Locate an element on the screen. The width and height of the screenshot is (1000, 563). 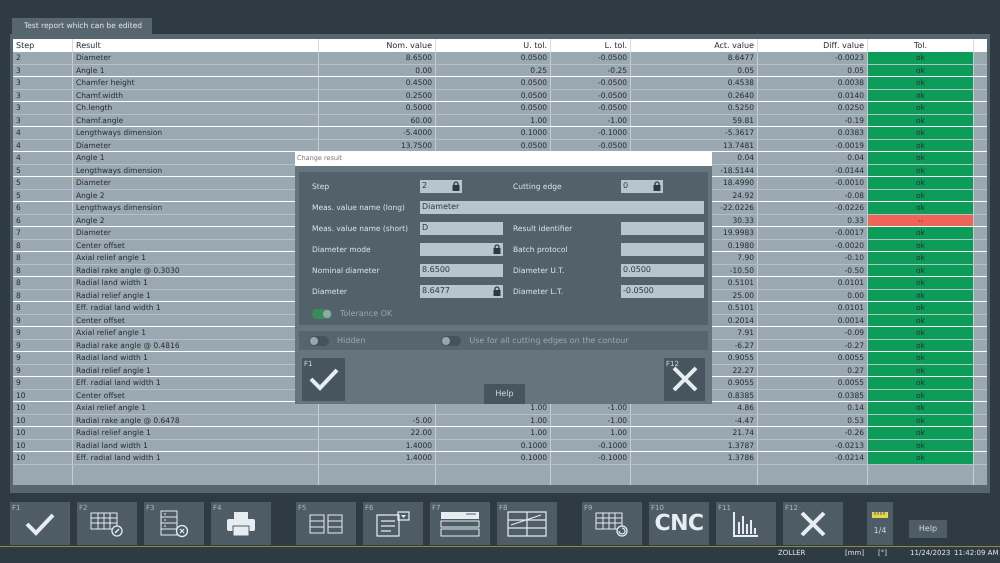
input-field: -0.0500 is located at coordinates (662, 291).